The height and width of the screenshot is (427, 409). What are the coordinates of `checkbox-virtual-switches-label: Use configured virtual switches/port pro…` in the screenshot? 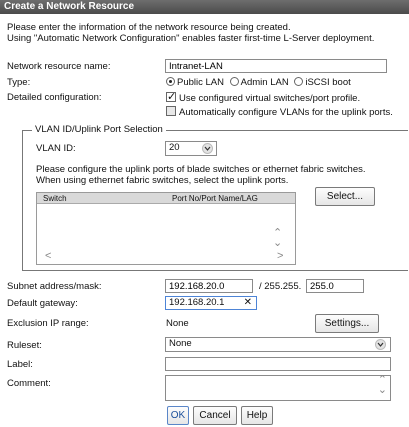 It's located at (270, 98).